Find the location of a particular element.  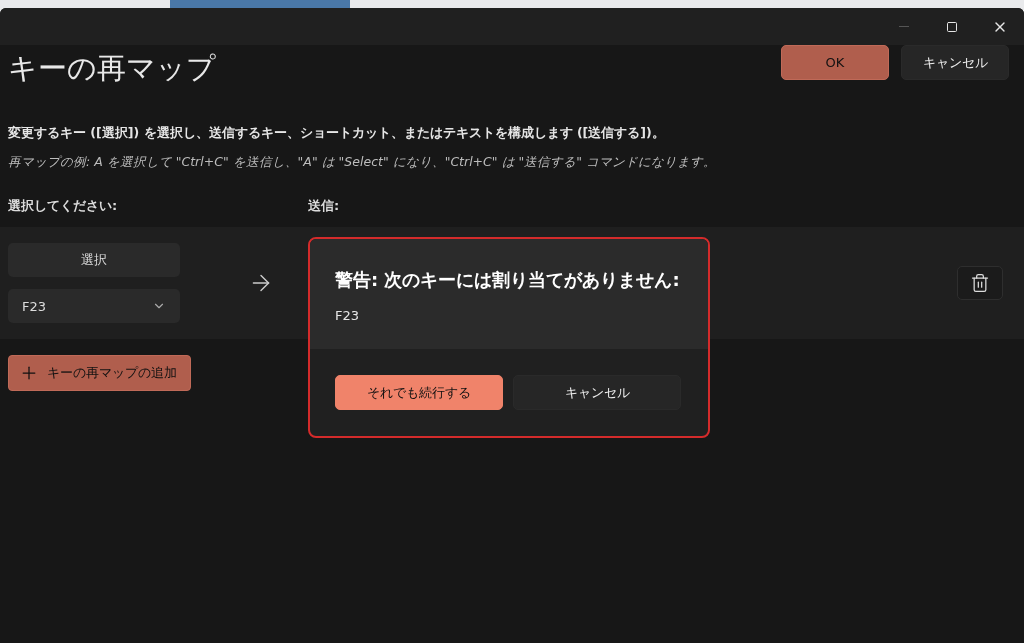

add-remap-button: キーの再マップの追加 is located at coordinates (99, 373).